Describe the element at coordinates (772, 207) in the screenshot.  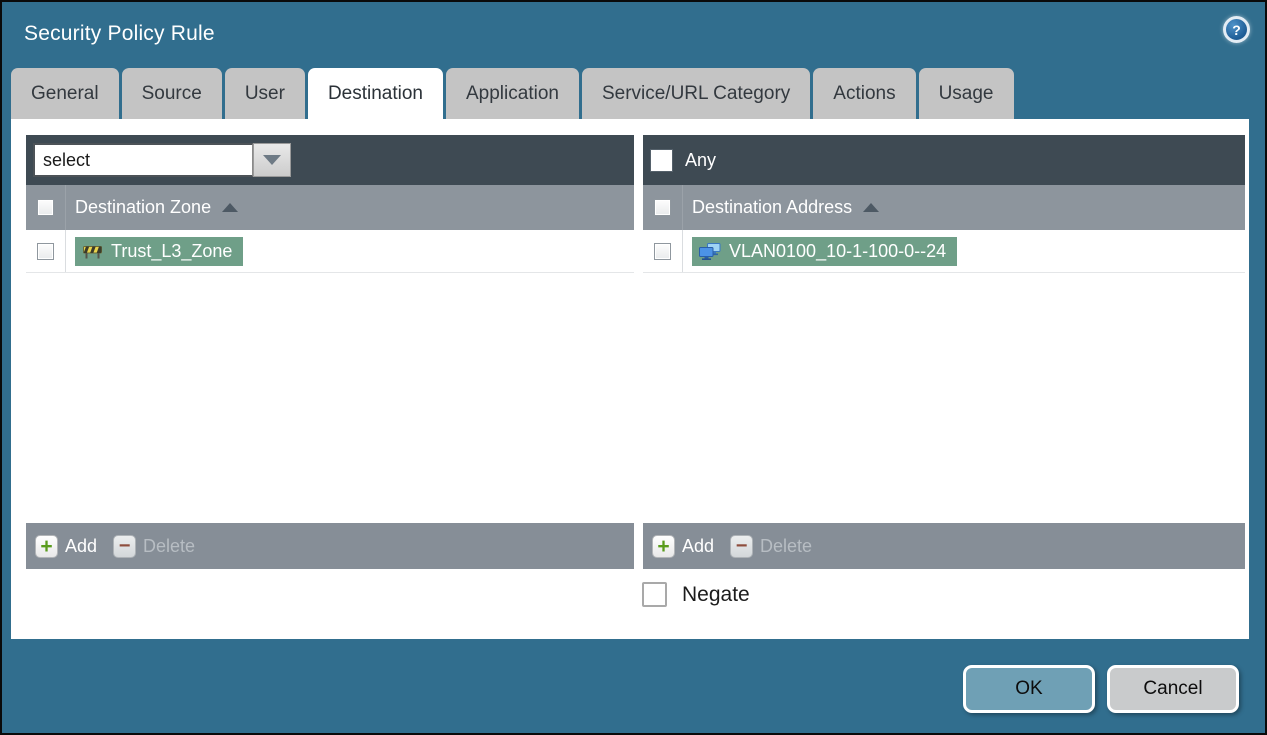
I see `address-column-header-label: Destination Address` at that location.